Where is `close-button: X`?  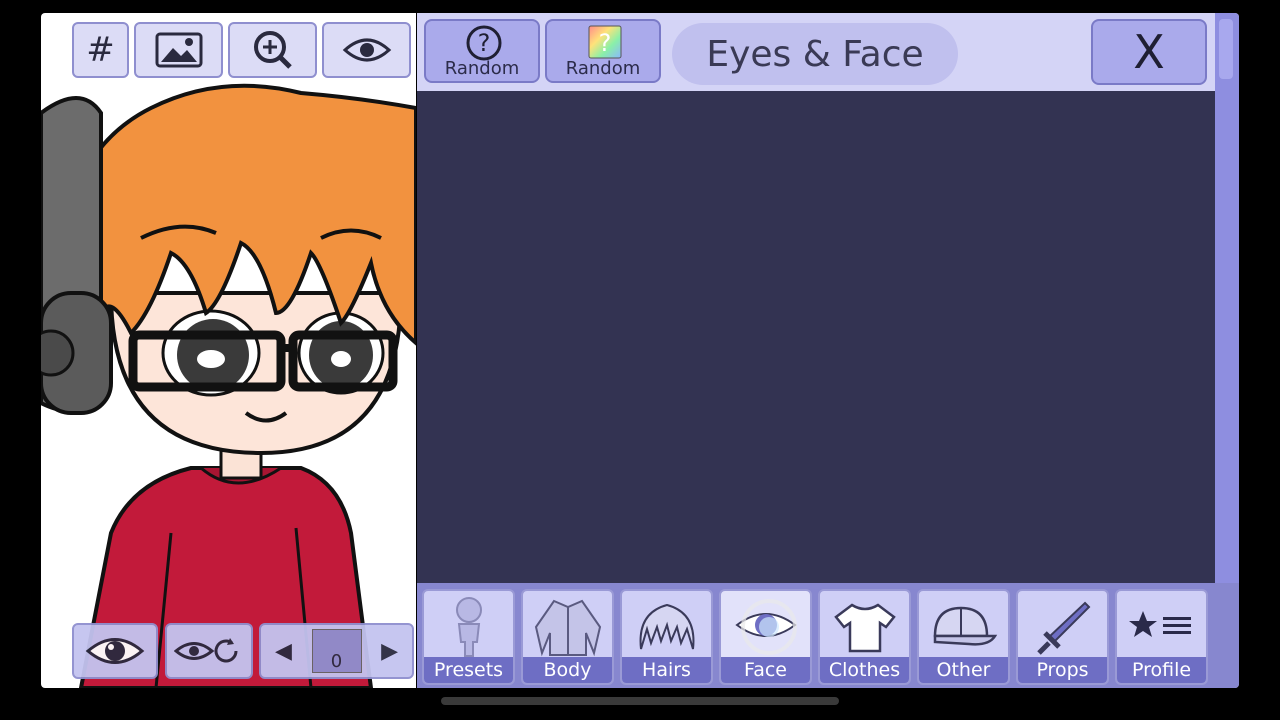 close-button: X is located at coordinates (1149, 52).